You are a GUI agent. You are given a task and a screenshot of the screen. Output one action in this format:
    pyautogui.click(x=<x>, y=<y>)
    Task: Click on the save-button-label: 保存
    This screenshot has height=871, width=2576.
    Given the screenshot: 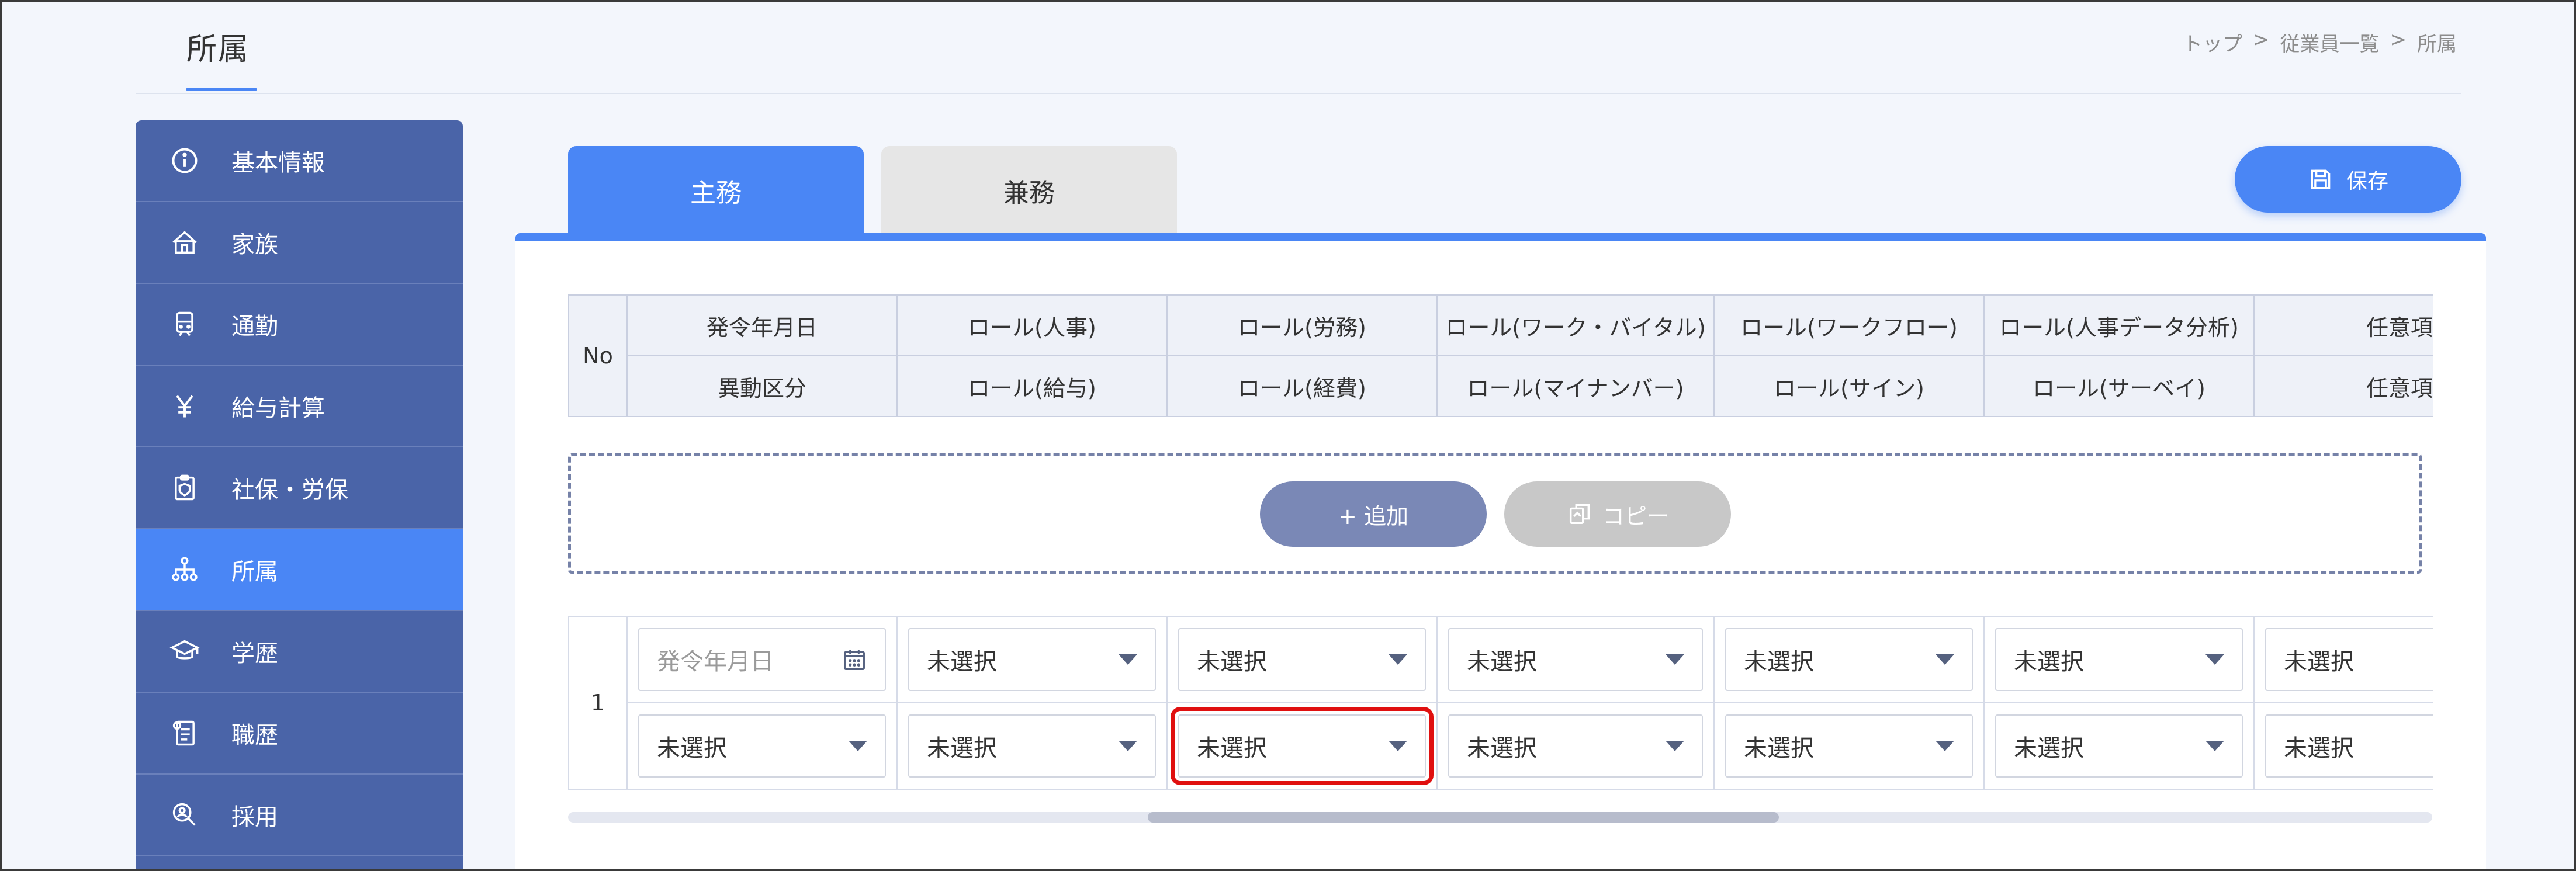 What is the action you would take?
    pyautogui.click(x=2367, y=181)
    